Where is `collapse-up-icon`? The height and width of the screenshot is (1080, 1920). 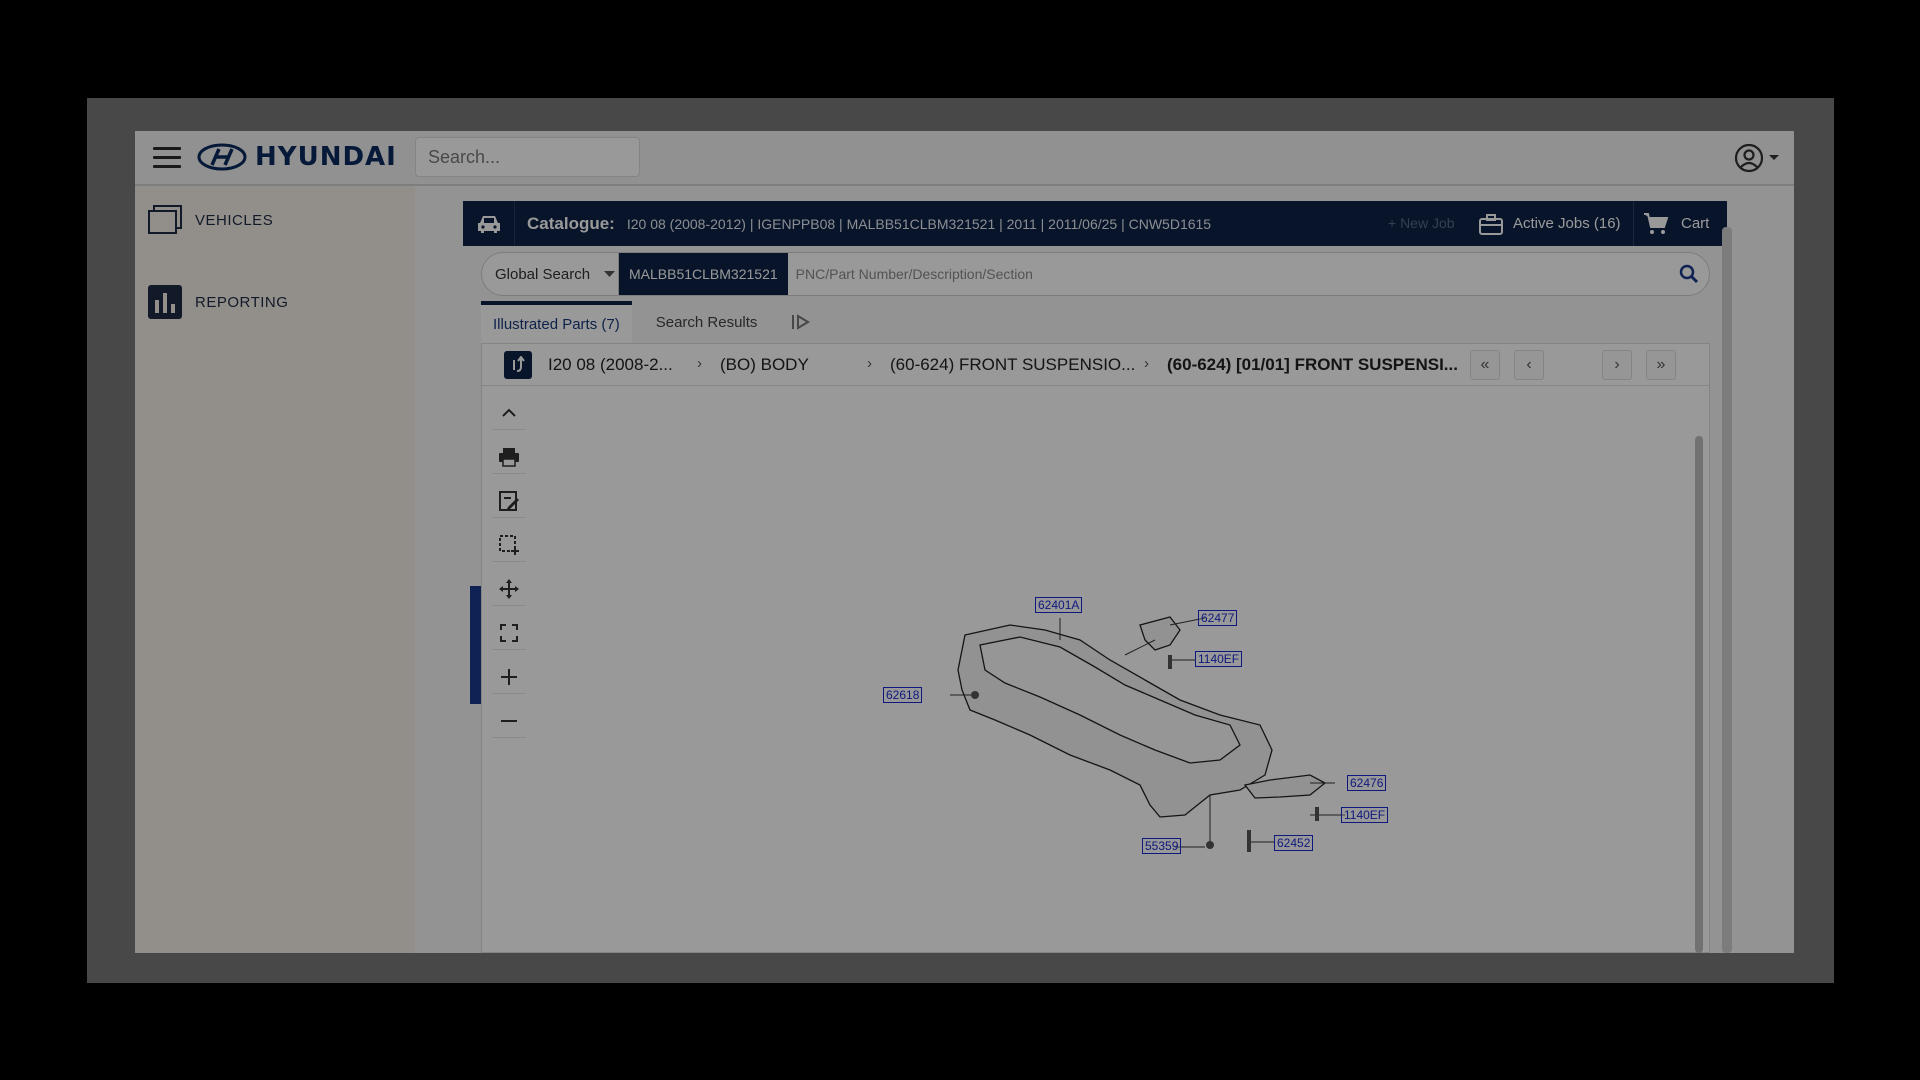
collapse-up-icon is located at coordinates (509, 413).